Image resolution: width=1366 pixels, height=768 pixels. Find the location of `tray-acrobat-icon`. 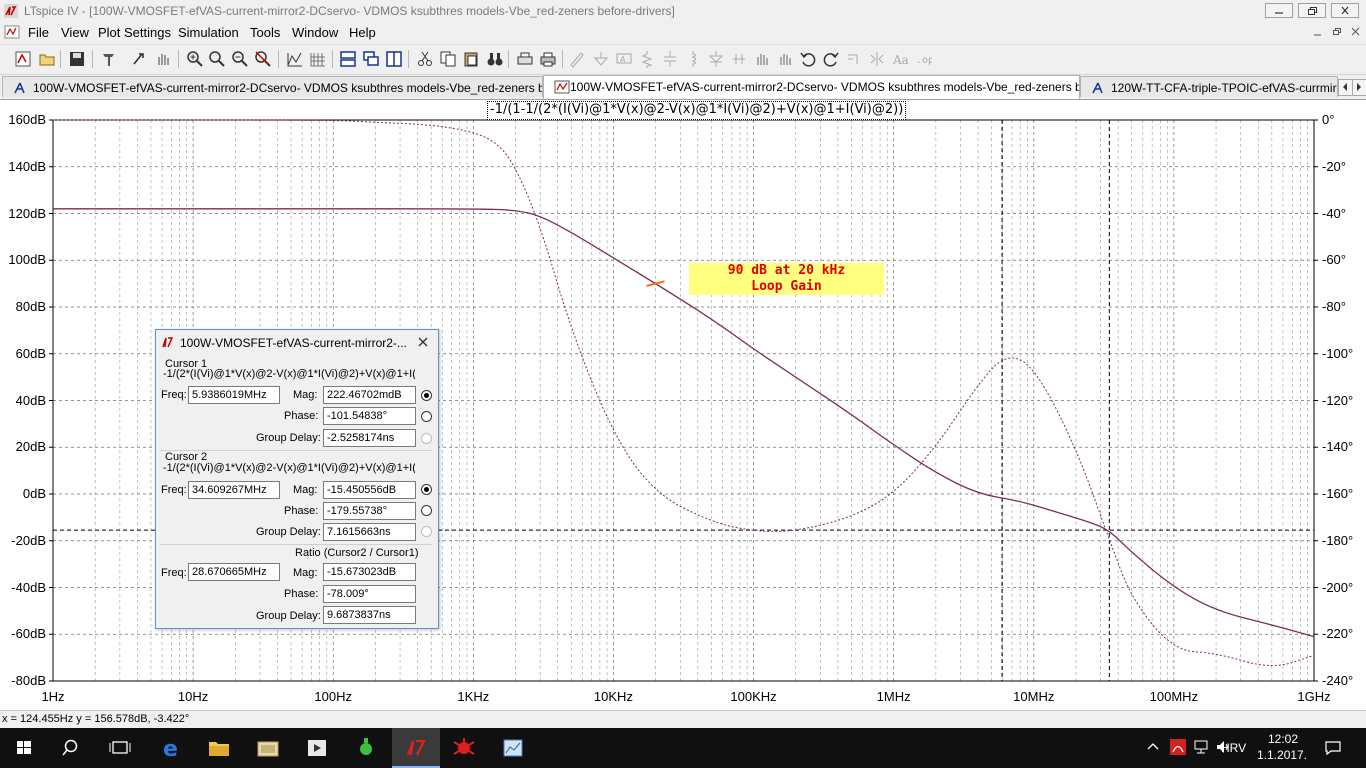

tray-acrobat-icon is located at coordinates (1178, 747).